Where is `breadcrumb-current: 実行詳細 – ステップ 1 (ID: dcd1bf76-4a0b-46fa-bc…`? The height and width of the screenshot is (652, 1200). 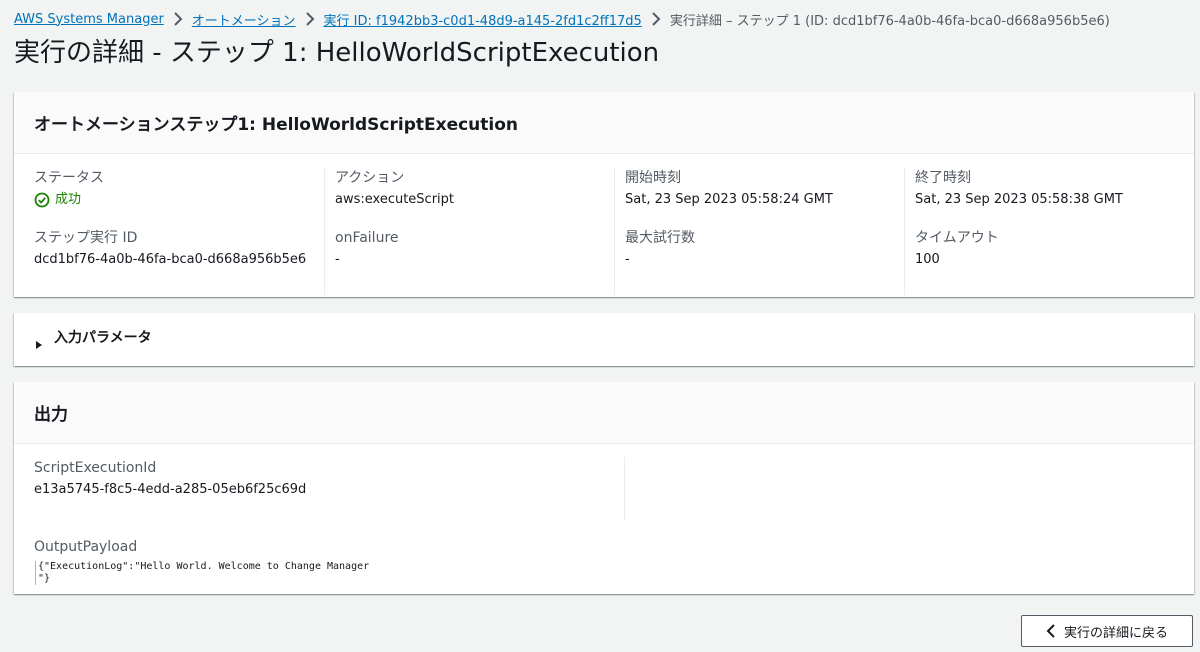 breadcrumb-current: 実行詳細 – ステップ 1 (ID: dcd1bf76-4a0b-46fa-bc… is located at coordinates (889, 21).